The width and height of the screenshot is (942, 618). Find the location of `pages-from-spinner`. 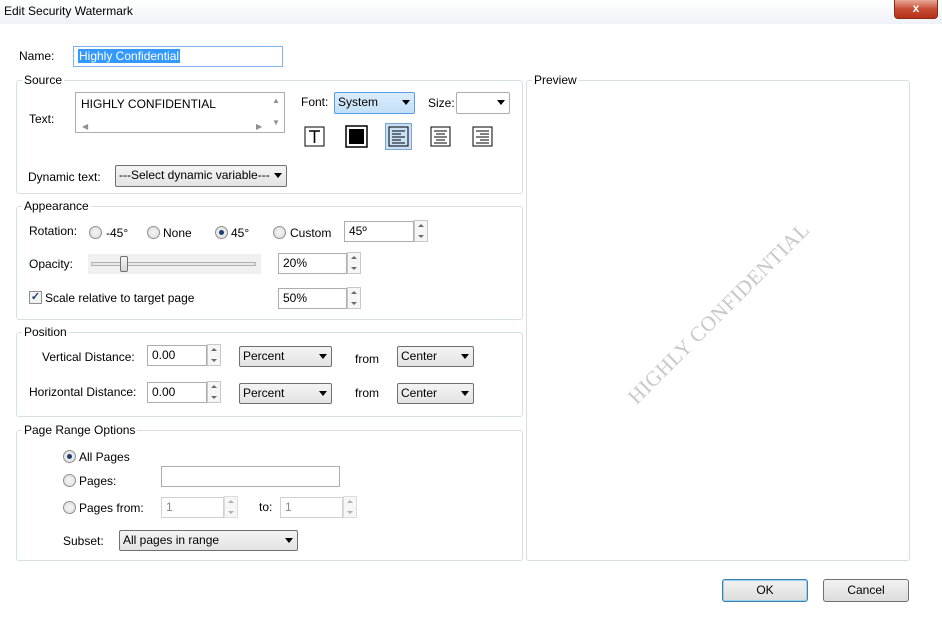

pages-from-spinner is located at coordinates (231, 507).